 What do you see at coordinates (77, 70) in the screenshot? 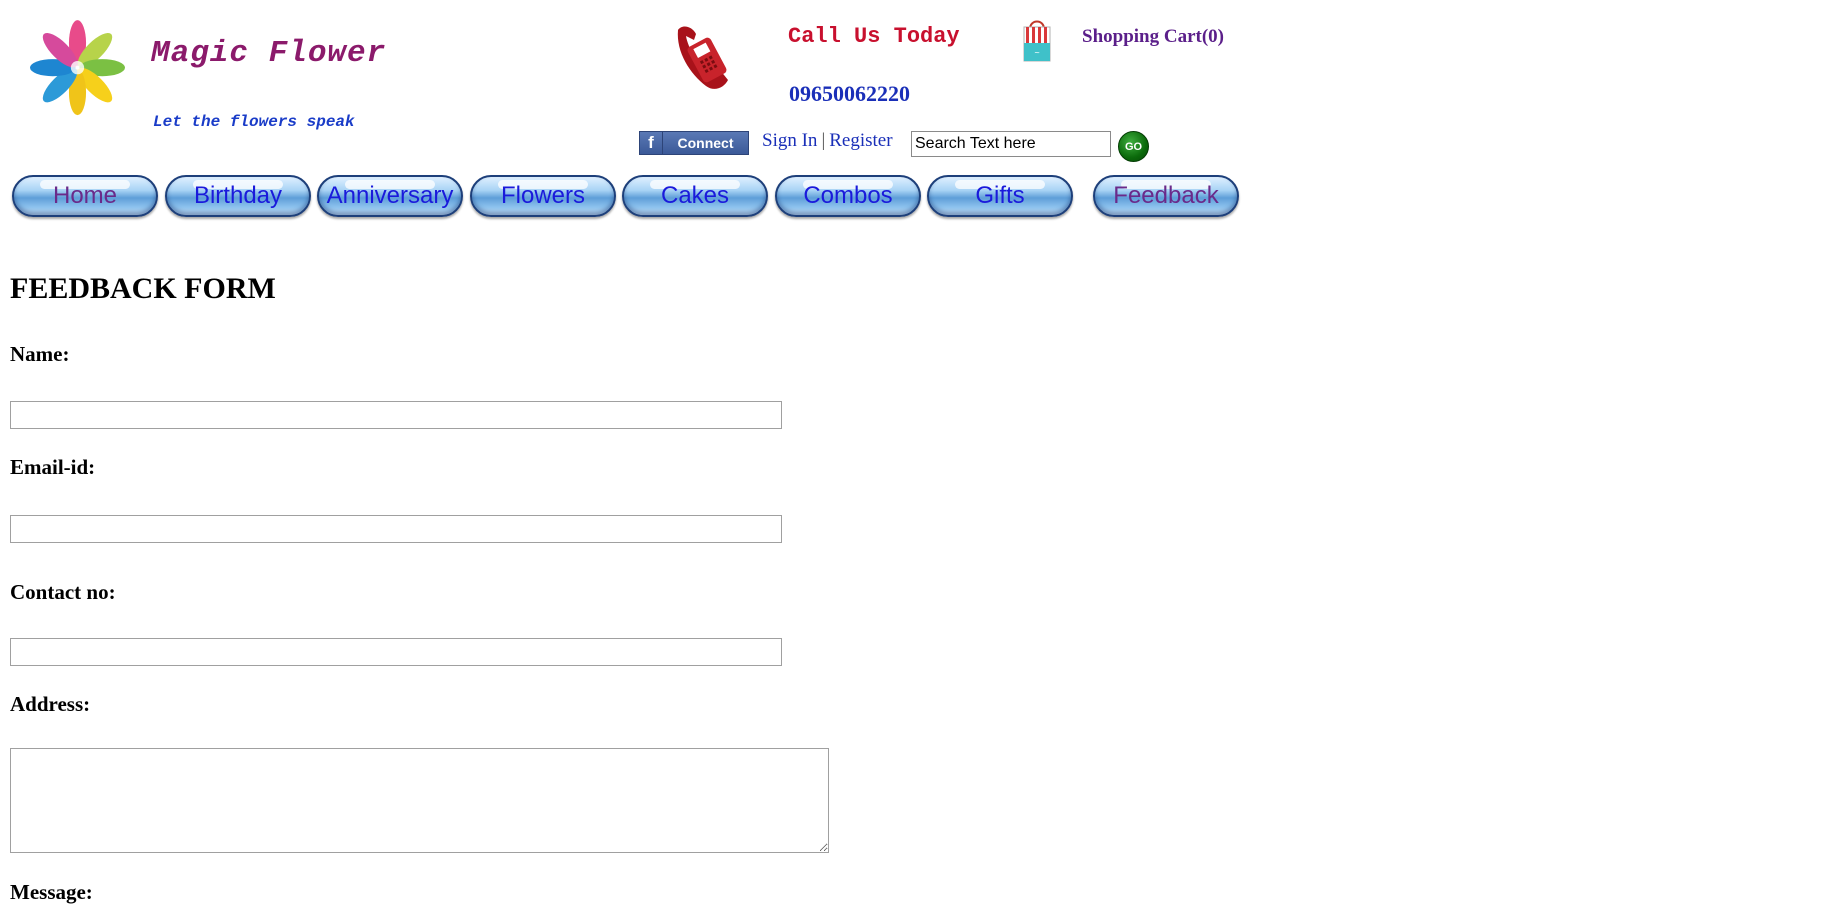
I see `logo-pinwheel-icon` at bounding box center [77, 70].